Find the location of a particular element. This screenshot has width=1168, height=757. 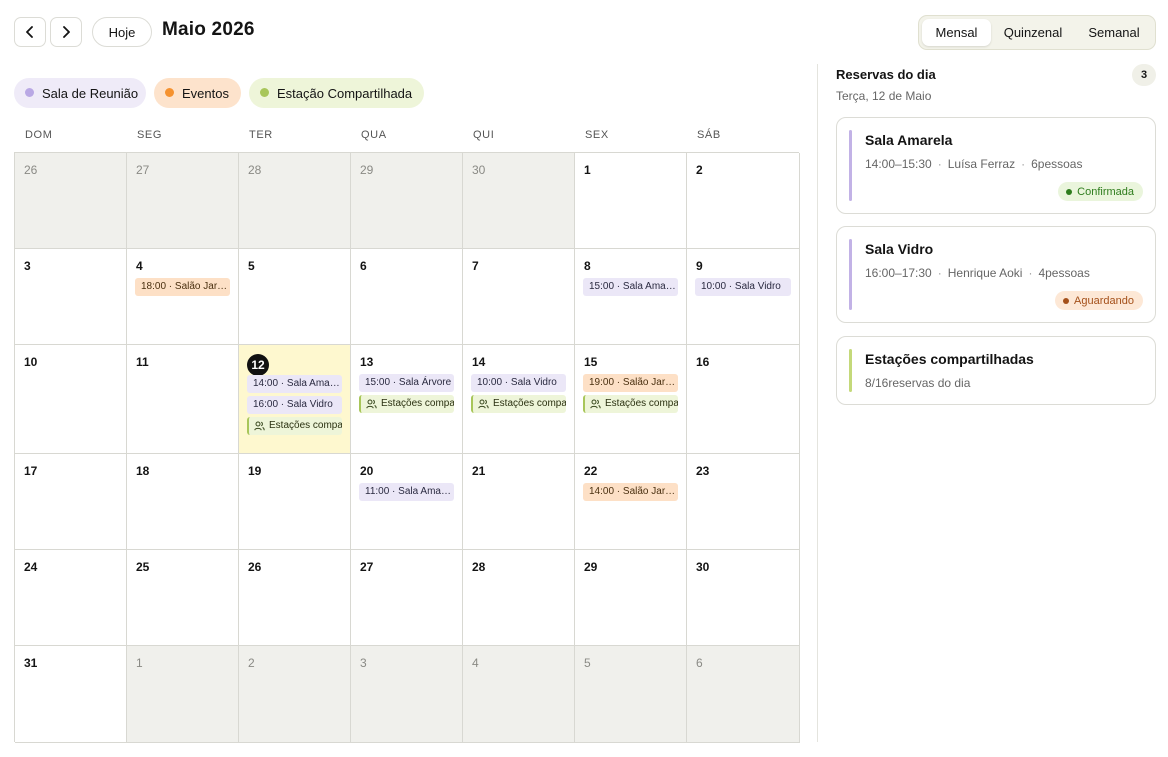

day-cell: 18 is located at coordinates (183, 502).